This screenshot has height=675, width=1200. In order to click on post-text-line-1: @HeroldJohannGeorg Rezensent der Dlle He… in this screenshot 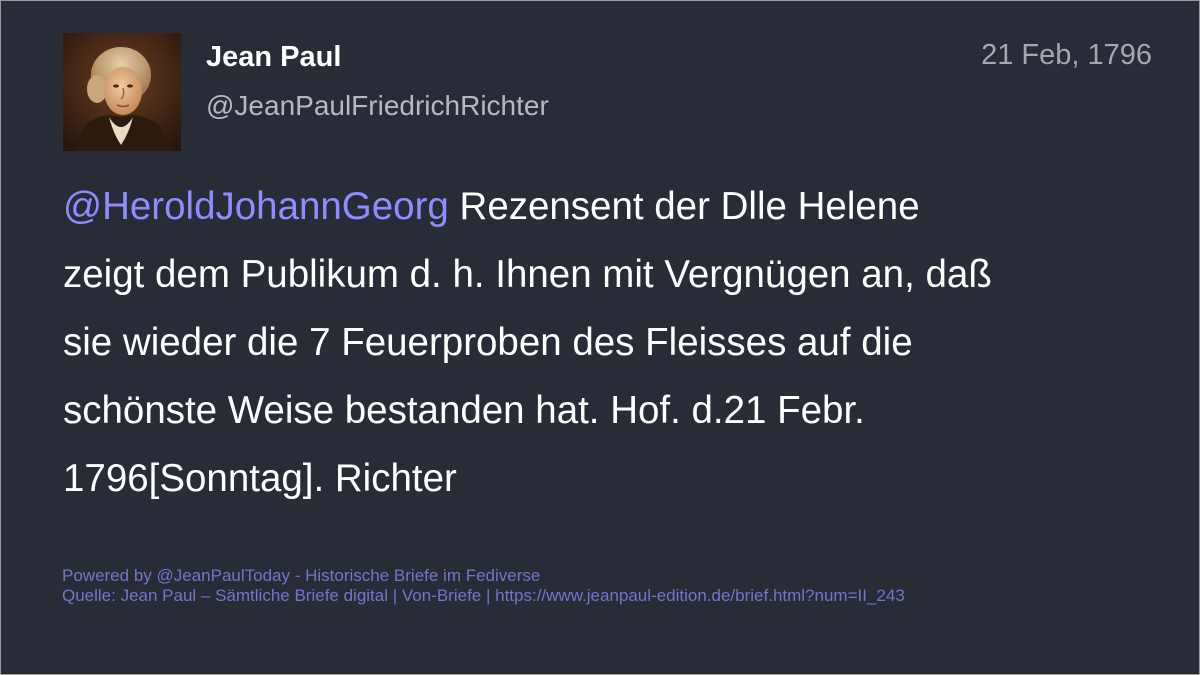, I will do `click(608, 207)`.